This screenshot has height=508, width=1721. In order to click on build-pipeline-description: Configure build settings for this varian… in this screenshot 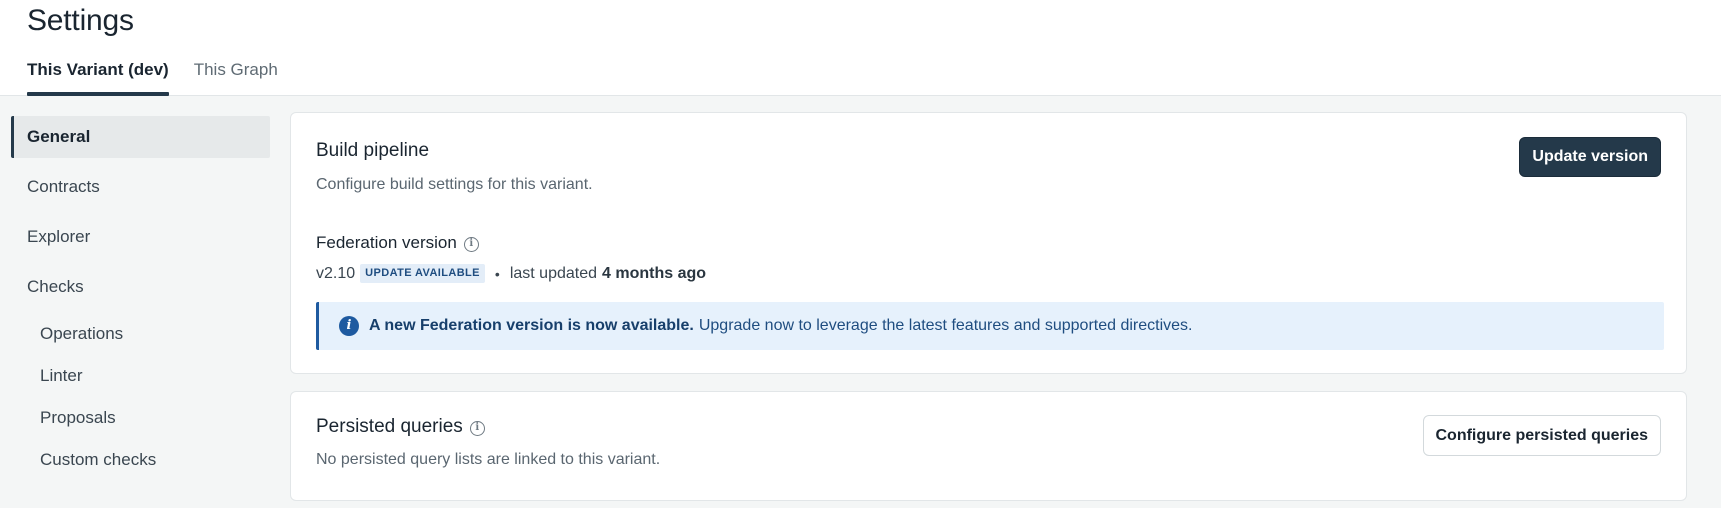, I will do `click(454, 184)`.